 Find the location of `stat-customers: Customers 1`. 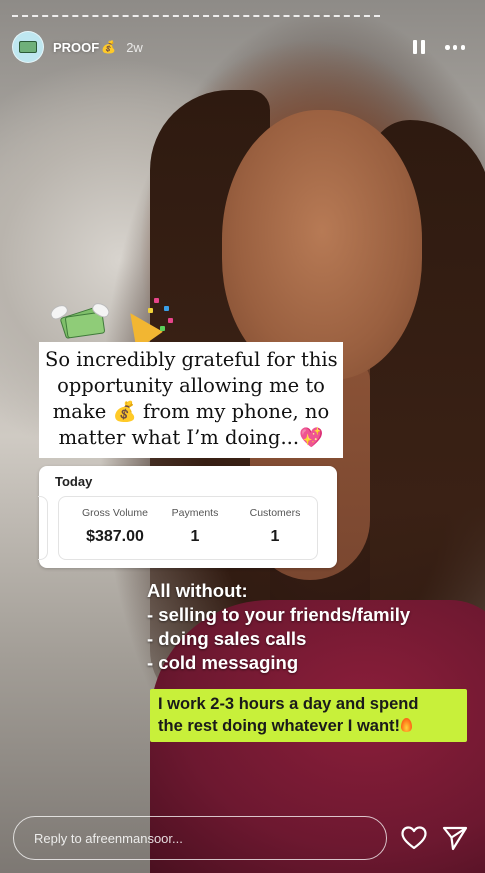

stat-customers: Customers 1 is located at coordinates (275, 526).